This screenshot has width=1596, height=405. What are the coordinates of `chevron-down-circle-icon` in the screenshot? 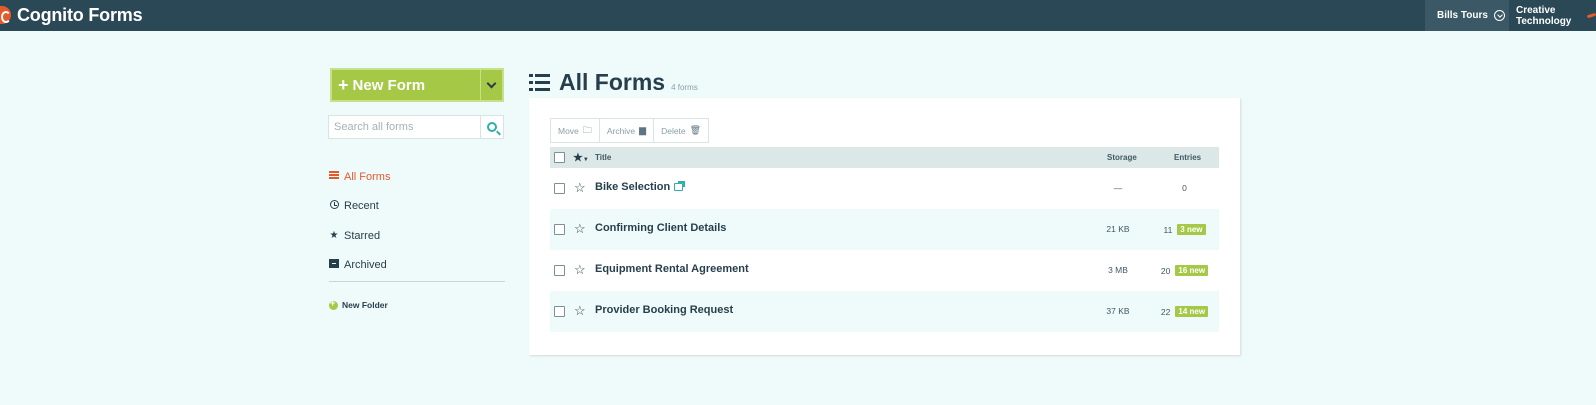 It's located at (1499, 15).